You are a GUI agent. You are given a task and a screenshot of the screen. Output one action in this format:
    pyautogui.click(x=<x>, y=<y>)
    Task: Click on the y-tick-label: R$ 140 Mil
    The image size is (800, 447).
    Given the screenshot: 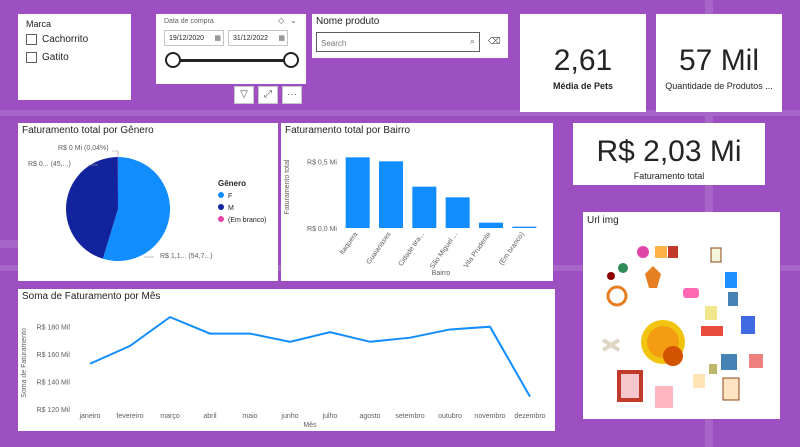 What is the action you would take?
    pyautogui.click(x=54, y=383)
    